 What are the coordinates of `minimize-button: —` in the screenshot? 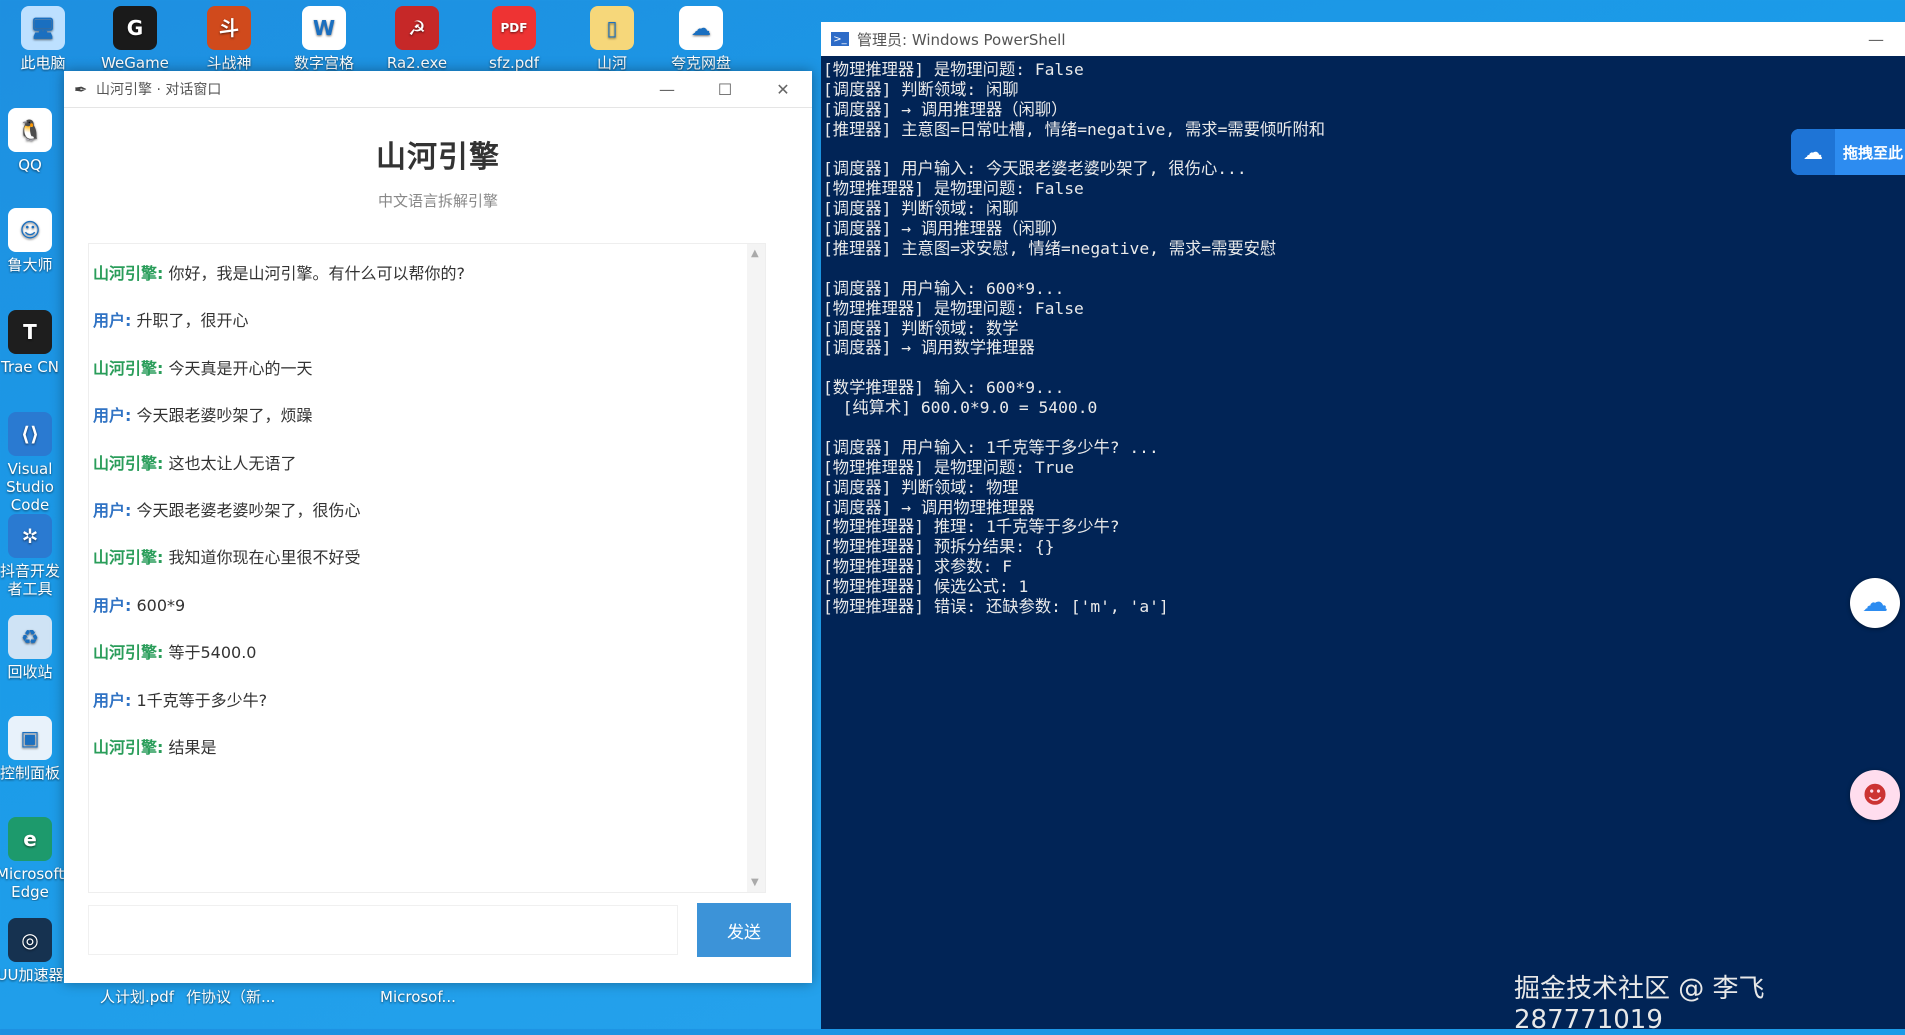 It's located at (667, 89).